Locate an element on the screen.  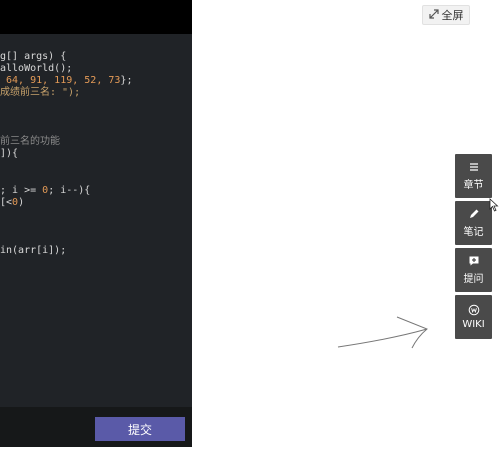
code-line: 64, 91, 119, 52, 73}; is located at coordinates (66, 81).